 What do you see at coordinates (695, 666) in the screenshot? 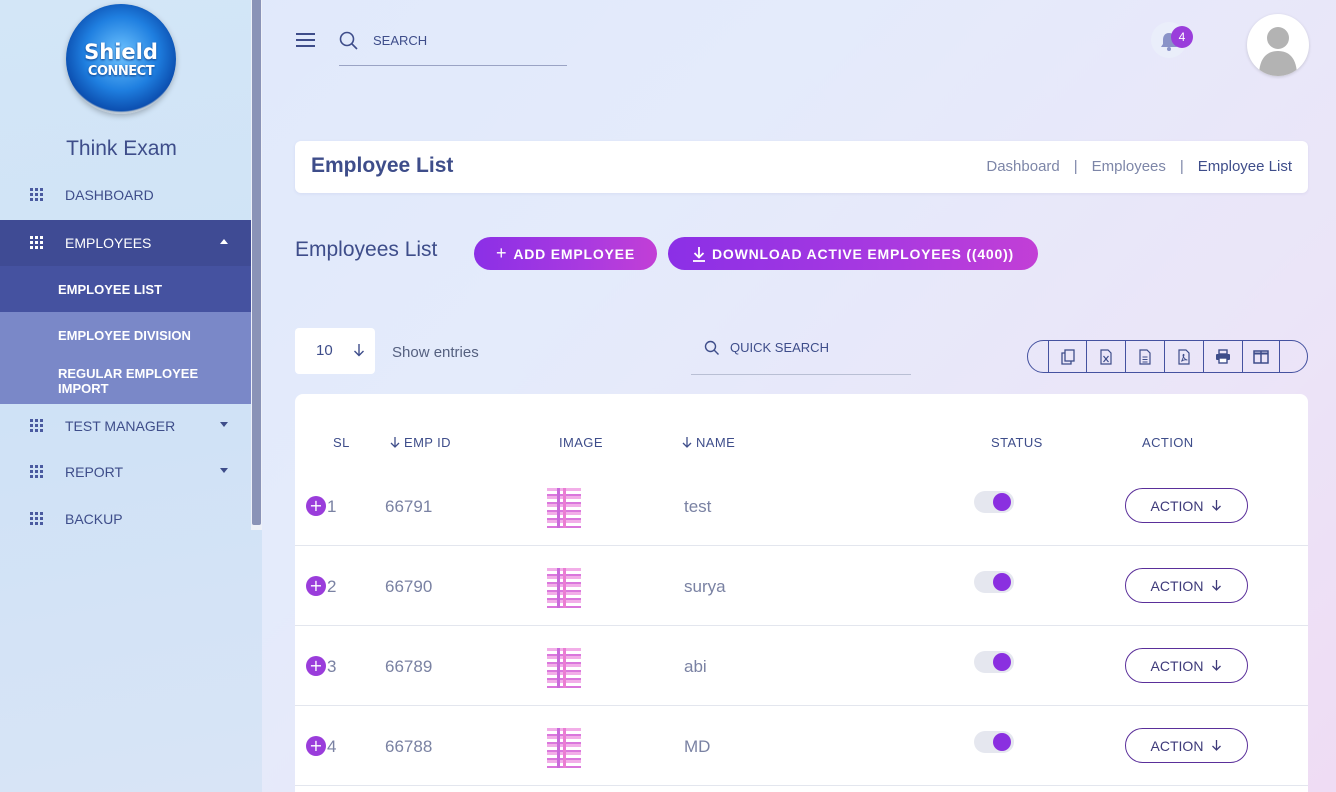
I see `cell-name: abi` at bounding box center [695, 666].